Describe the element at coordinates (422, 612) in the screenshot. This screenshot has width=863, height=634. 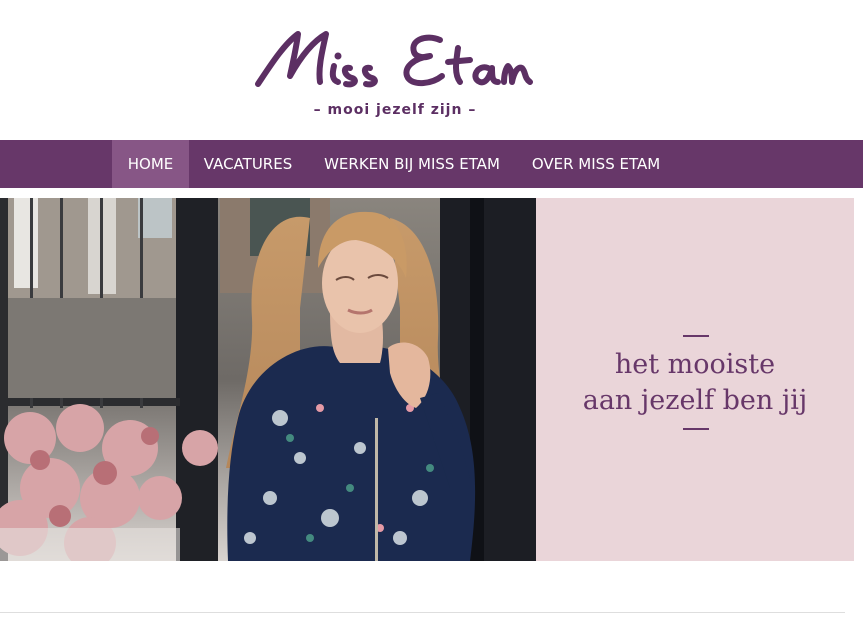
I see `section-divider` at that location.